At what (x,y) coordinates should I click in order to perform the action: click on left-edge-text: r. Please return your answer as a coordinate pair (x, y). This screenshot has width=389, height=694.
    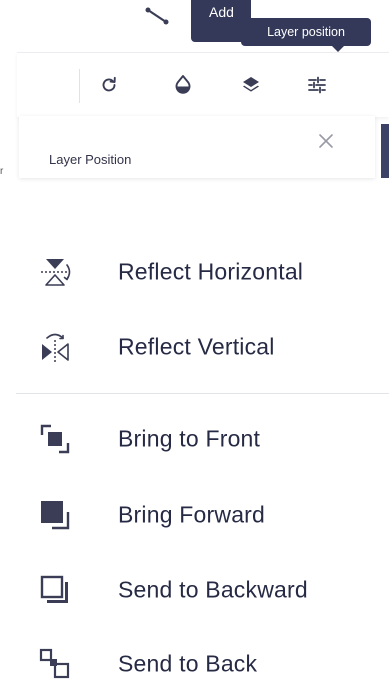
    Looking at the image, I should click on (2, 171).